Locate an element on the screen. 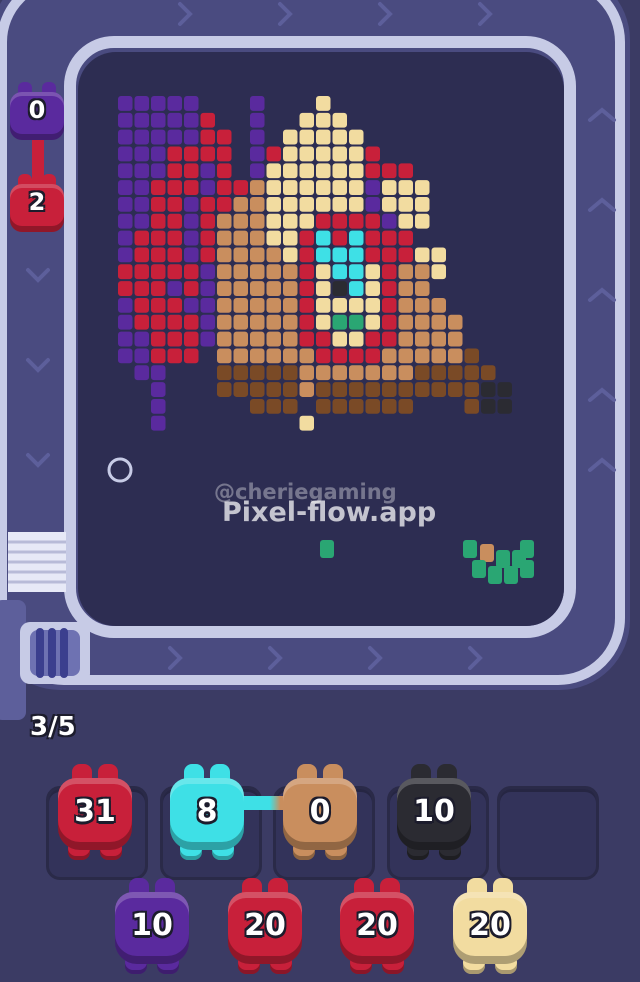 The width and height of the screenshot is (640, 982). conveyor-shooter-purple: 0 is located at coordinates (37, 113).